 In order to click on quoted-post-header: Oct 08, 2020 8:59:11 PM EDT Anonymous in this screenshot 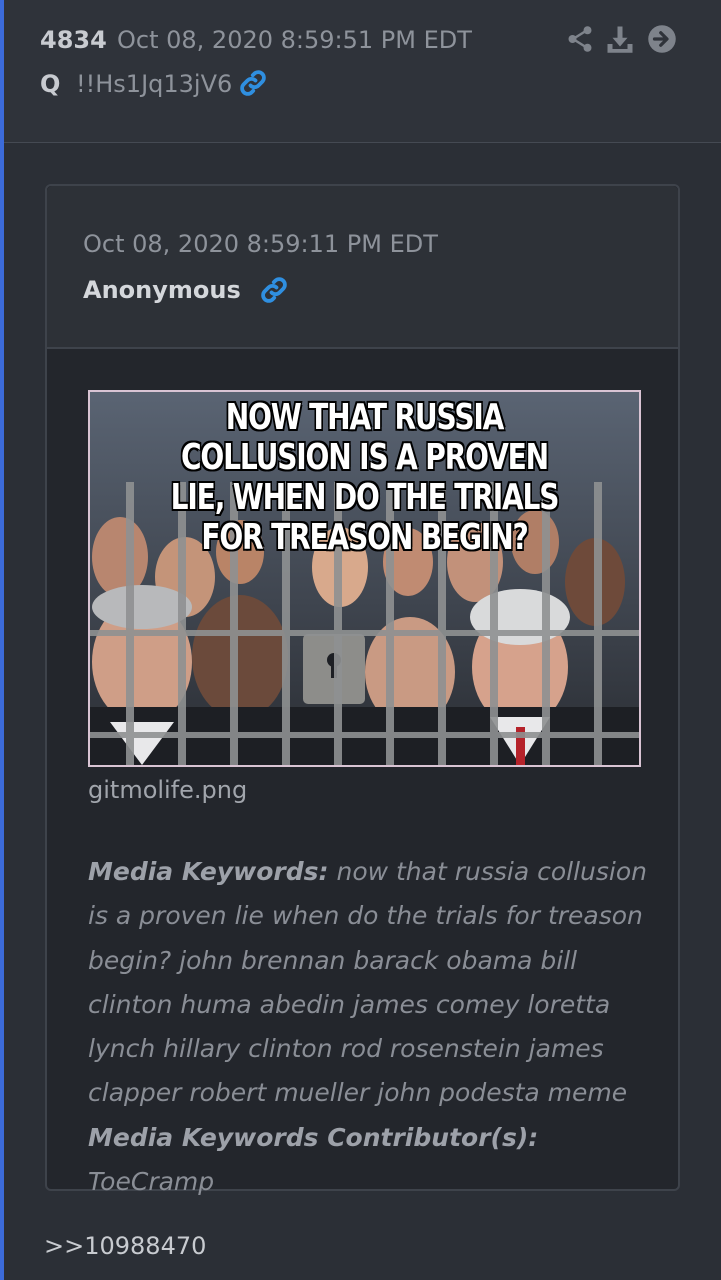, I will do `click(362, 267)`.